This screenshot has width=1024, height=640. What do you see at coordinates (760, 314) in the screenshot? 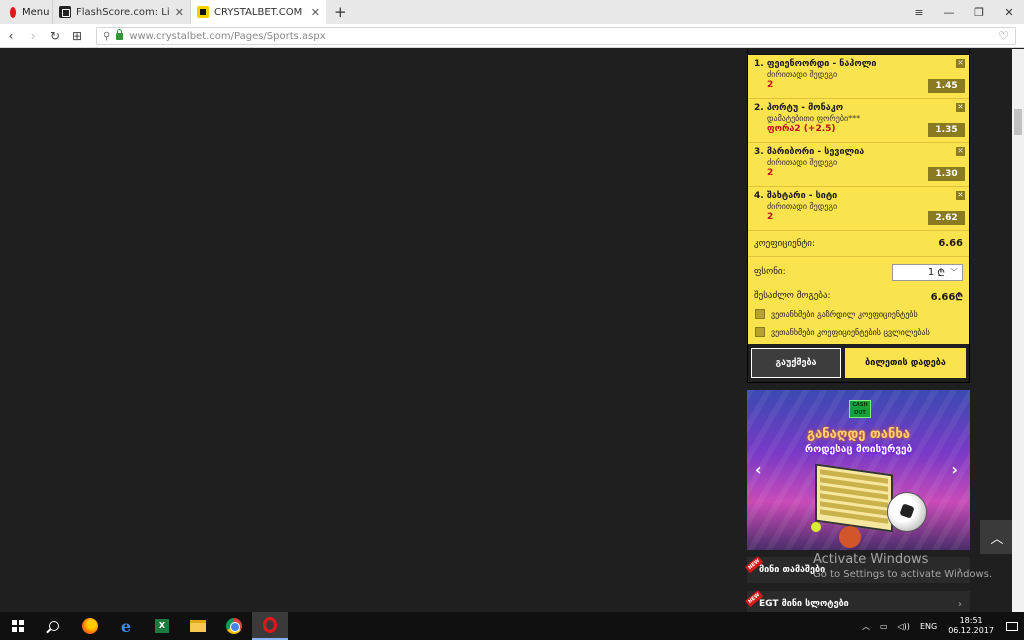
I see `accept-higher-odds-checkbox` at bounding box center [760, 314].